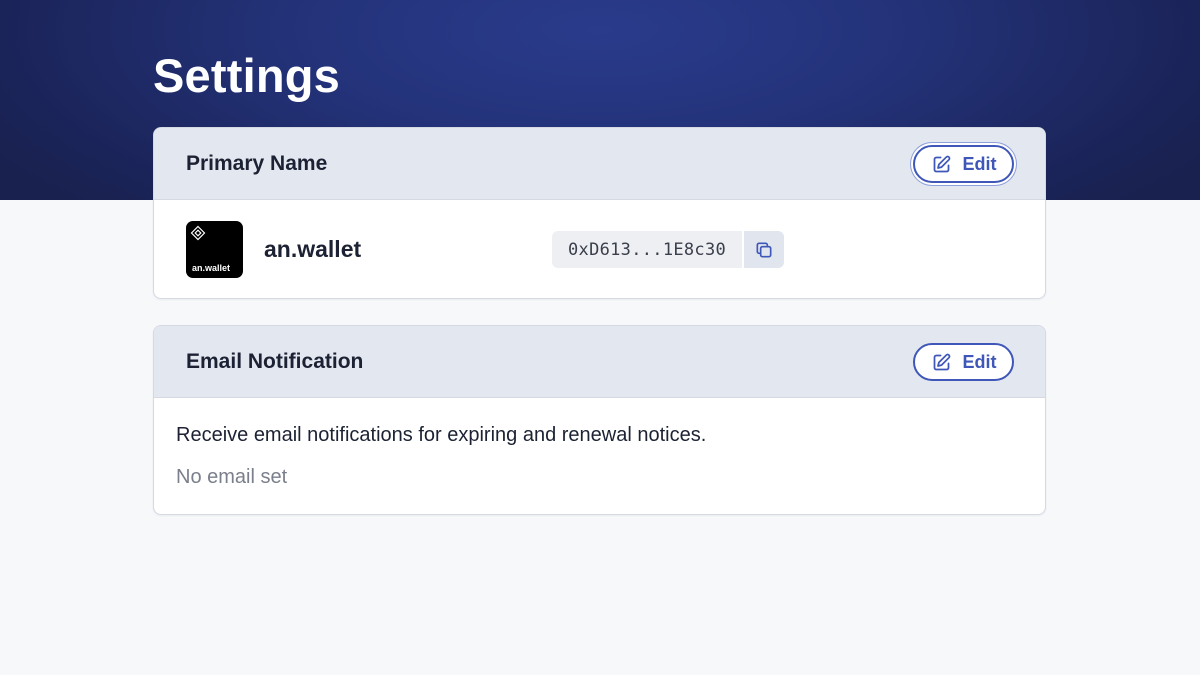  I want to click on primary-name-card-header: Primary Name Edit, so click(599, 164).